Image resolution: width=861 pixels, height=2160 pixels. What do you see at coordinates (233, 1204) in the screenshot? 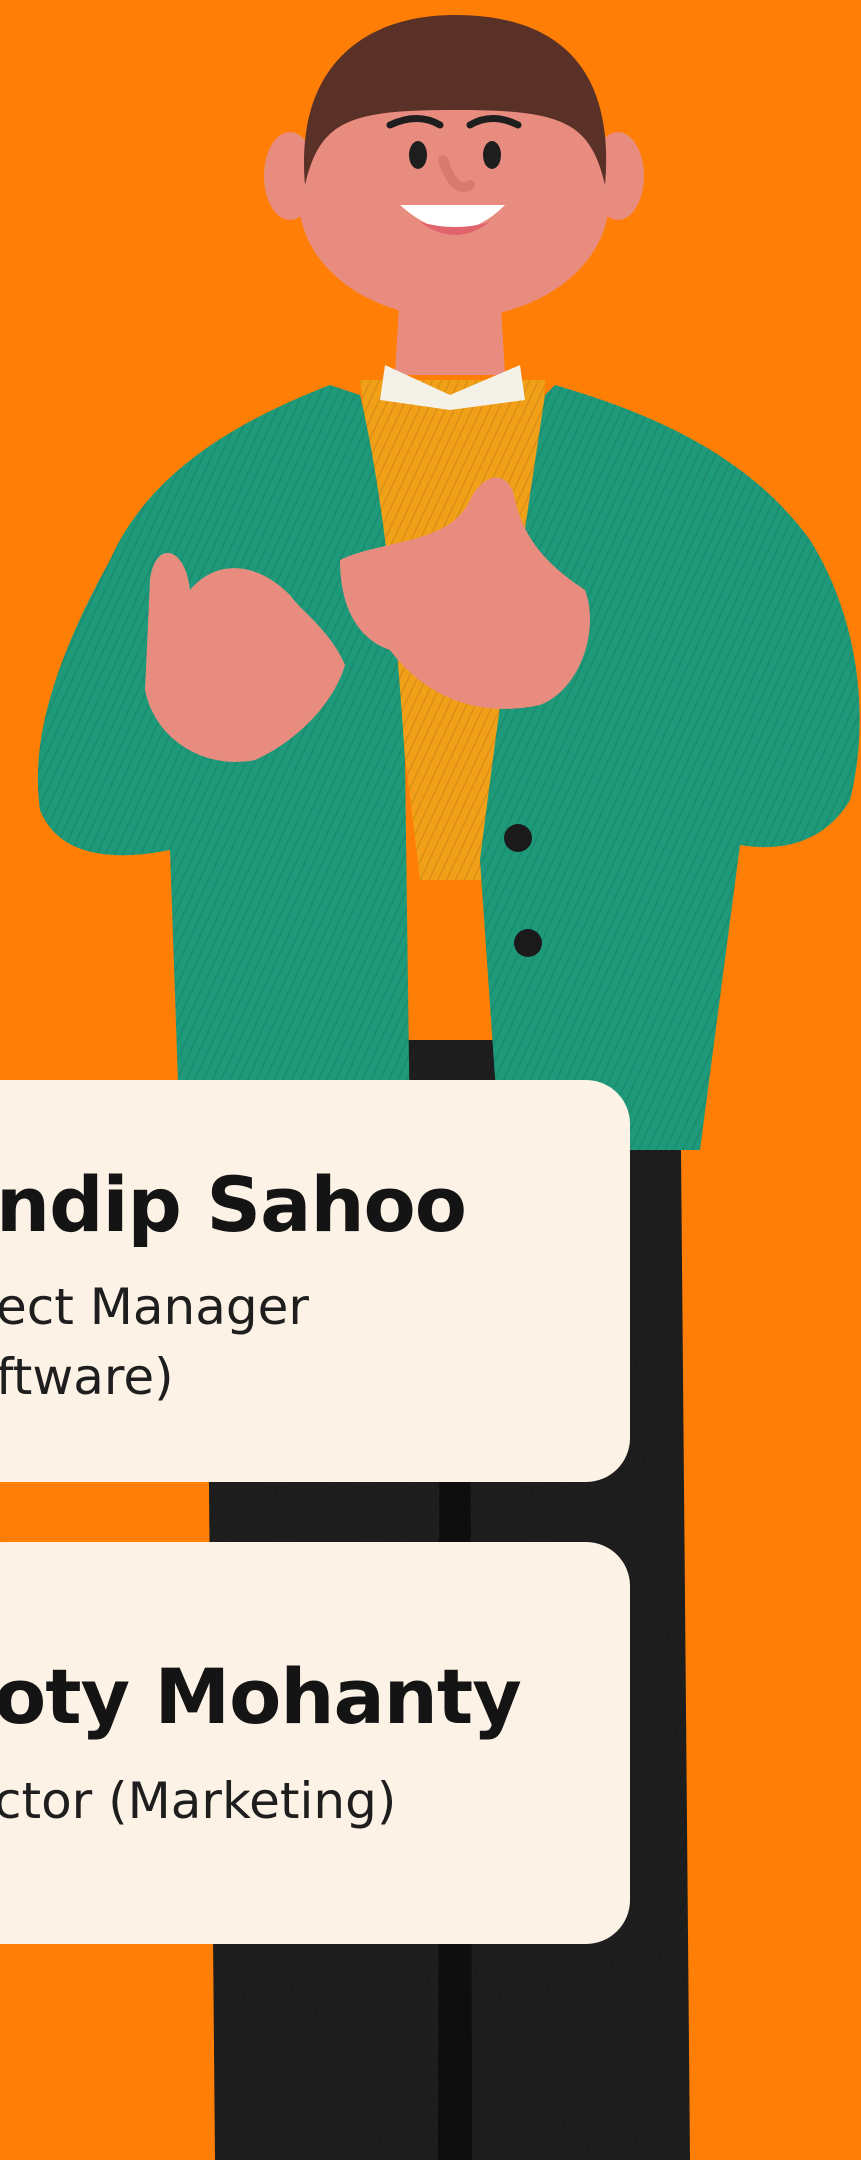
I see `team-member-name: ndip Sahoo` at bounding box center [233, 1204].